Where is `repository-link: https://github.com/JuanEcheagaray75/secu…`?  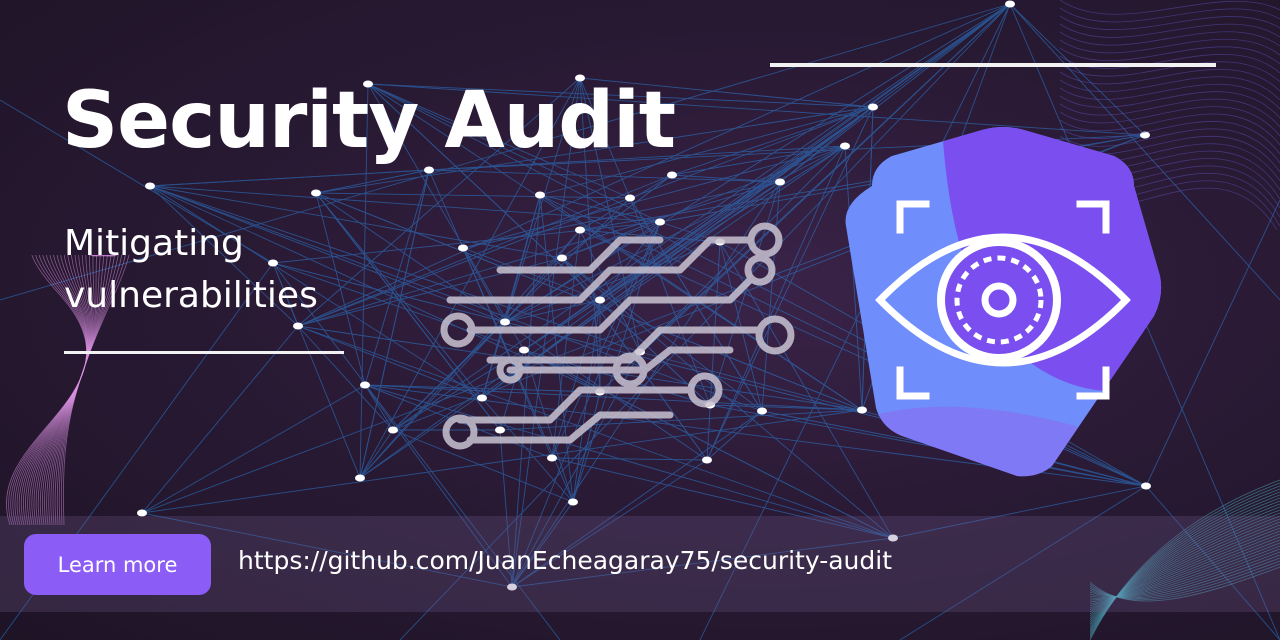 repository-link: https://github.com/JuanEcheagaray75/secu… is located at coordinates (565, 560).